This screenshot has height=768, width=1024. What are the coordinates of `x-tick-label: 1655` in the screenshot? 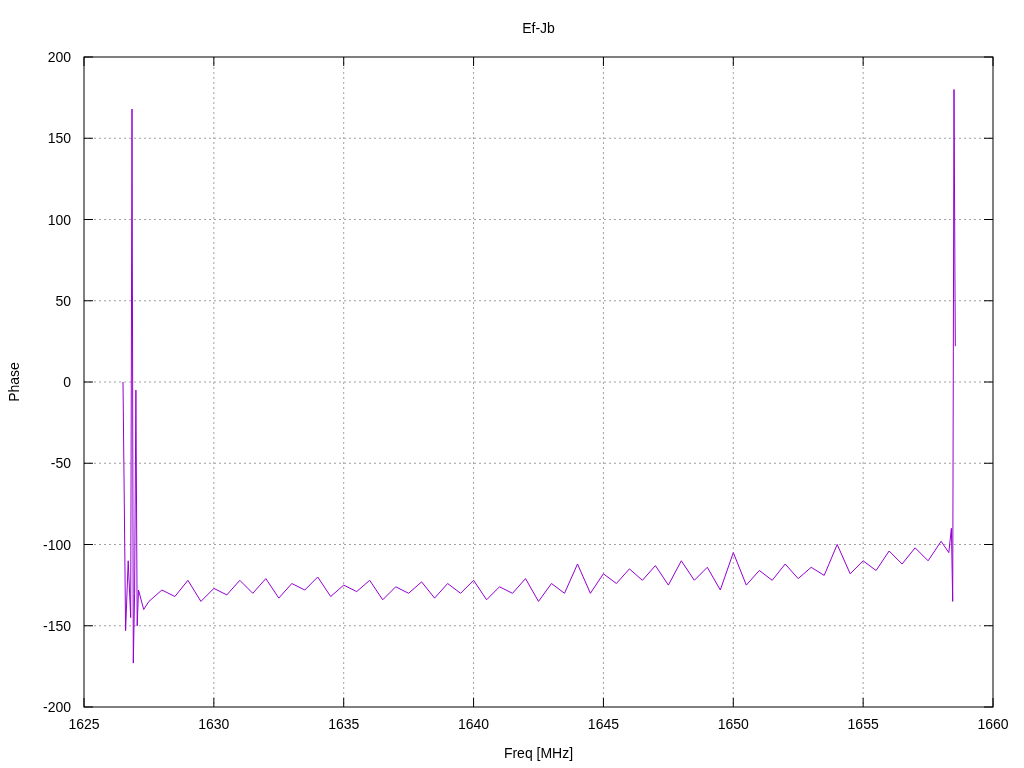 It's located at (863, 724).